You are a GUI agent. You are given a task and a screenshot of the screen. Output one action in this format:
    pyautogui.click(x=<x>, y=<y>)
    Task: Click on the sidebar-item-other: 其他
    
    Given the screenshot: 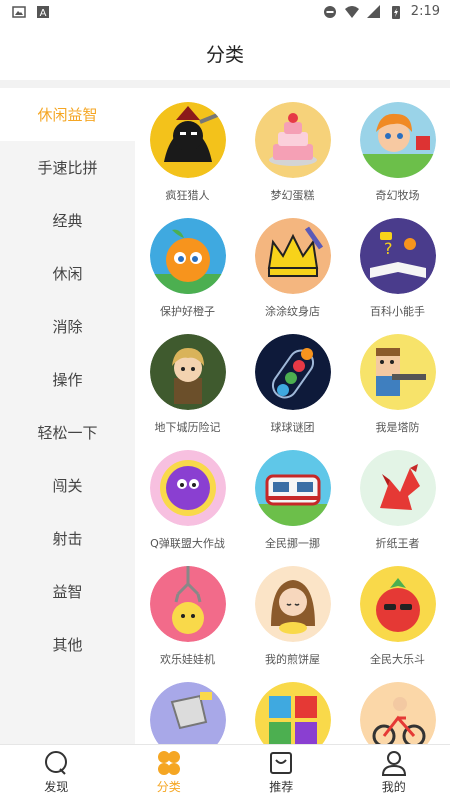 What is the action you would take?
    pyautogui.click(x=67, y=644)
    